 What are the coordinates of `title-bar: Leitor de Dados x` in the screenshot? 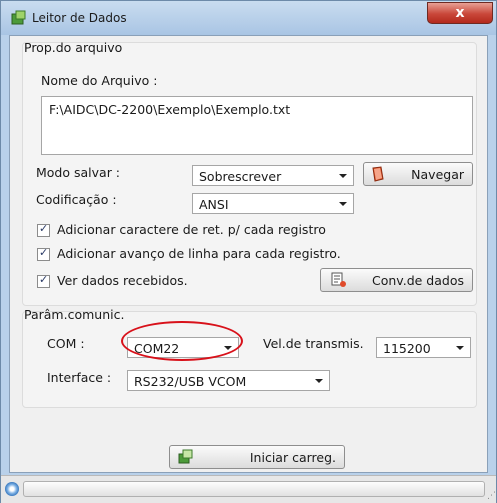 It's located at (248, 18).